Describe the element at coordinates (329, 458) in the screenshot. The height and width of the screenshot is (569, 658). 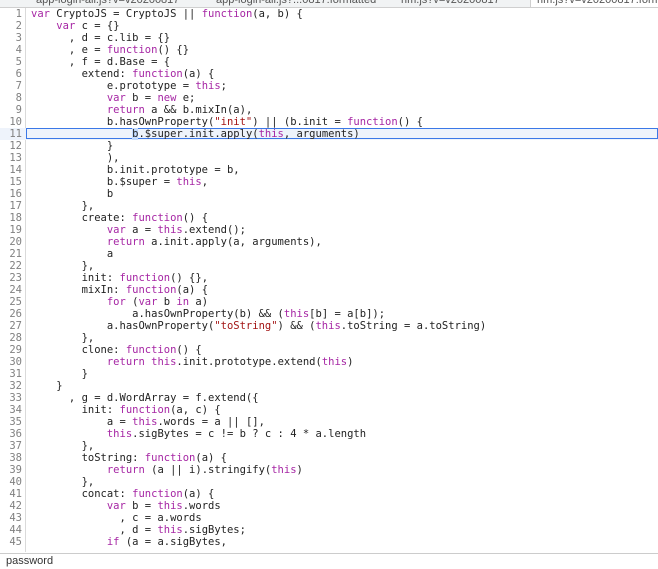
I see `code-line: 38 toString: function(a) {` at that location.